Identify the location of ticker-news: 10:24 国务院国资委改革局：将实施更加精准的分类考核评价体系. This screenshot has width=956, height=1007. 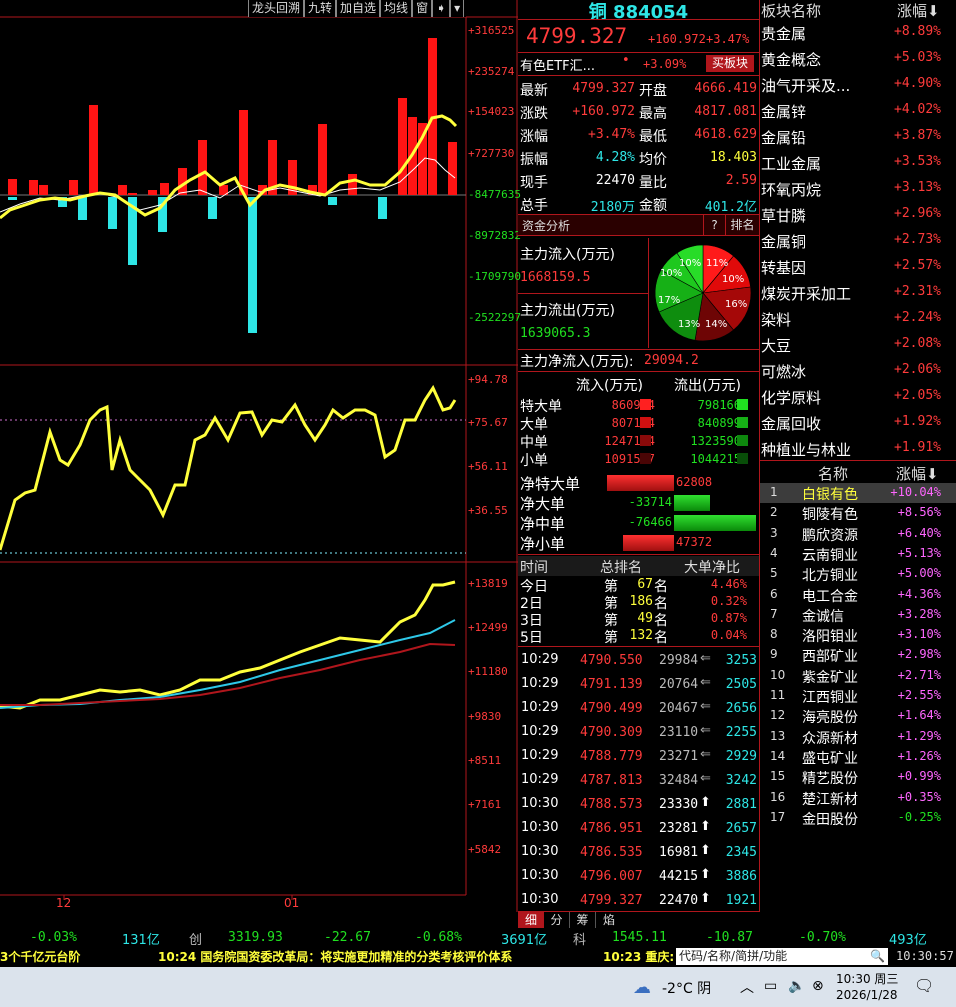
(335, 956).